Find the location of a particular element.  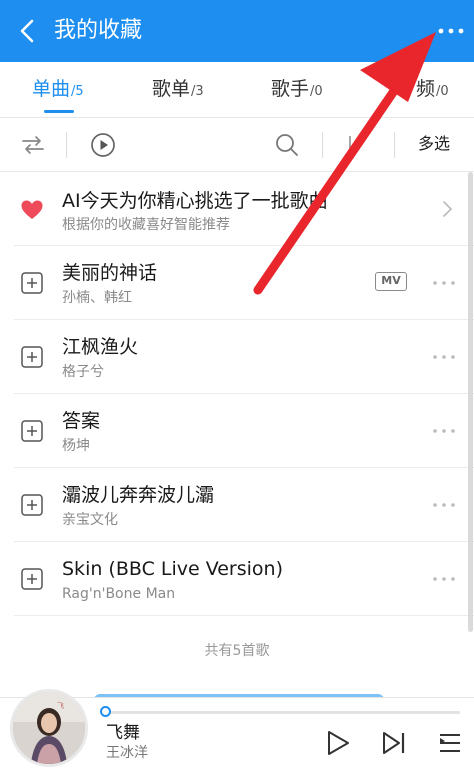

tab-label: 歌单 is located at coordinates (171, 89).